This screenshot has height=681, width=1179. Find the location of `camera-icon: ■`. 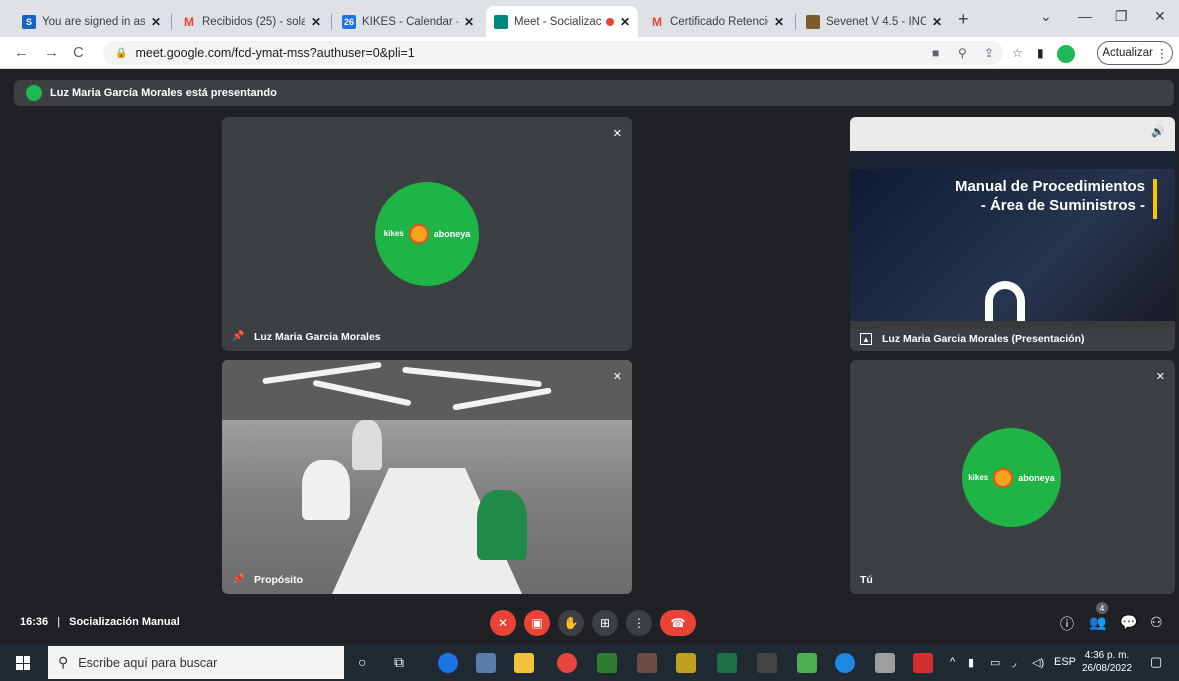

camera-icon: ■ is located at coordinates (935, 53).